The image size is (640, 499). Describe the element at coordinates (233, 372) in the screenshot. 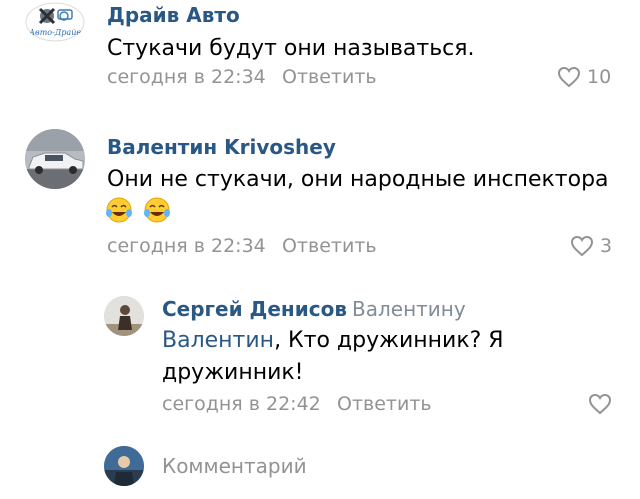

I see `comment-text-line: дружинник!` at that location.